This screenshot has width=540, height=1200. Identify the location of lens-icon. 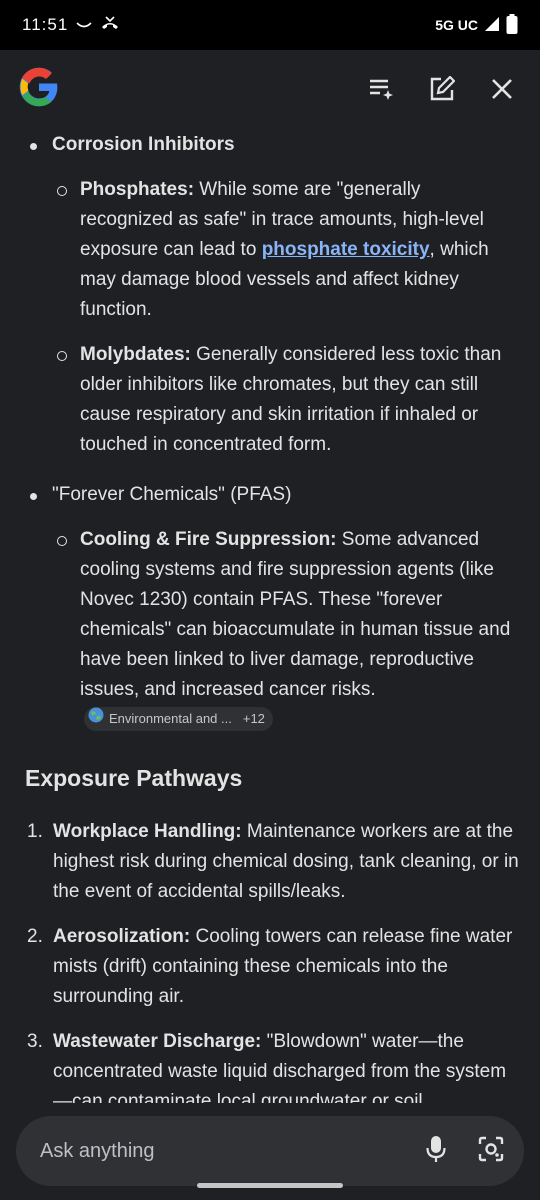
(491, 1151).